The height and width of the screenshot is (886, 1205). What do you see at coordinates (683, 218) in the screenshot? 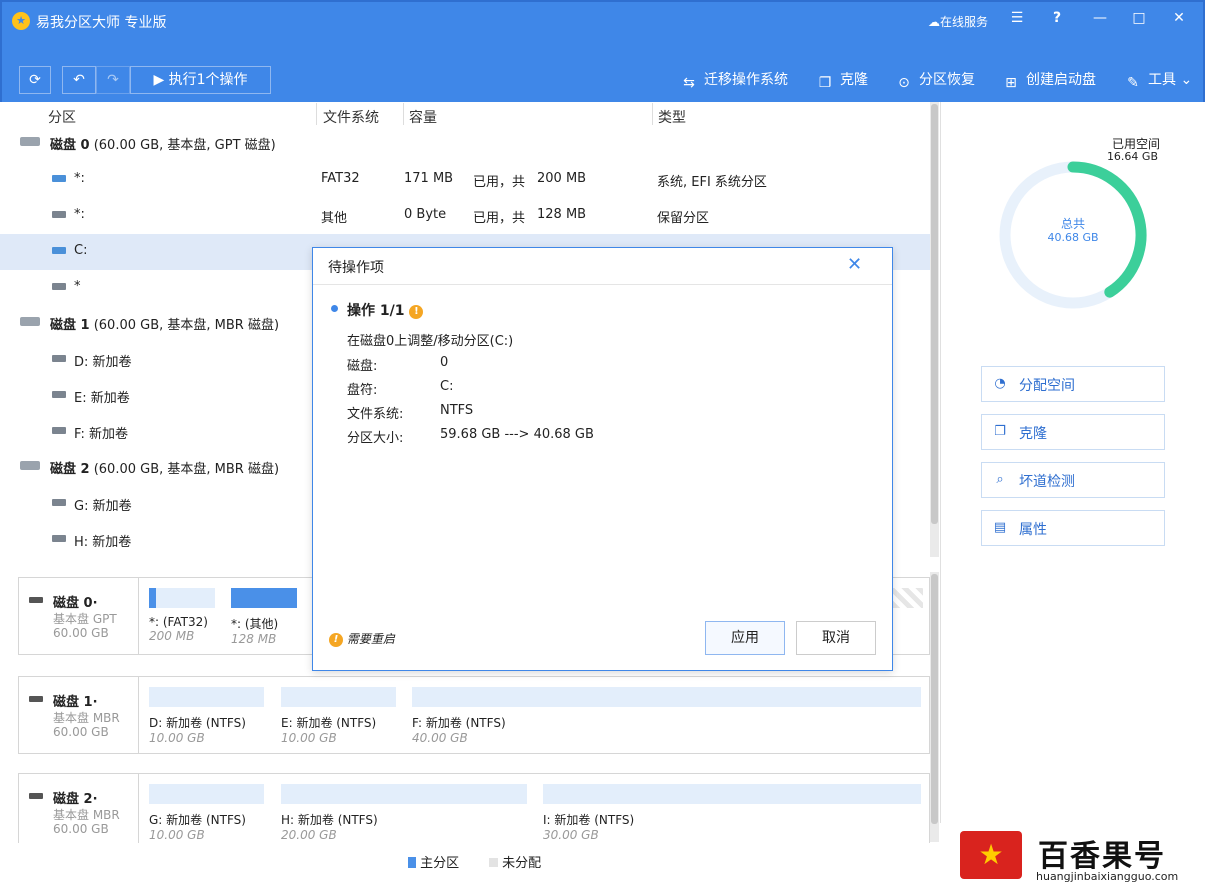
I see `partition-type: 保留分区` at bounding box center [683, 218].